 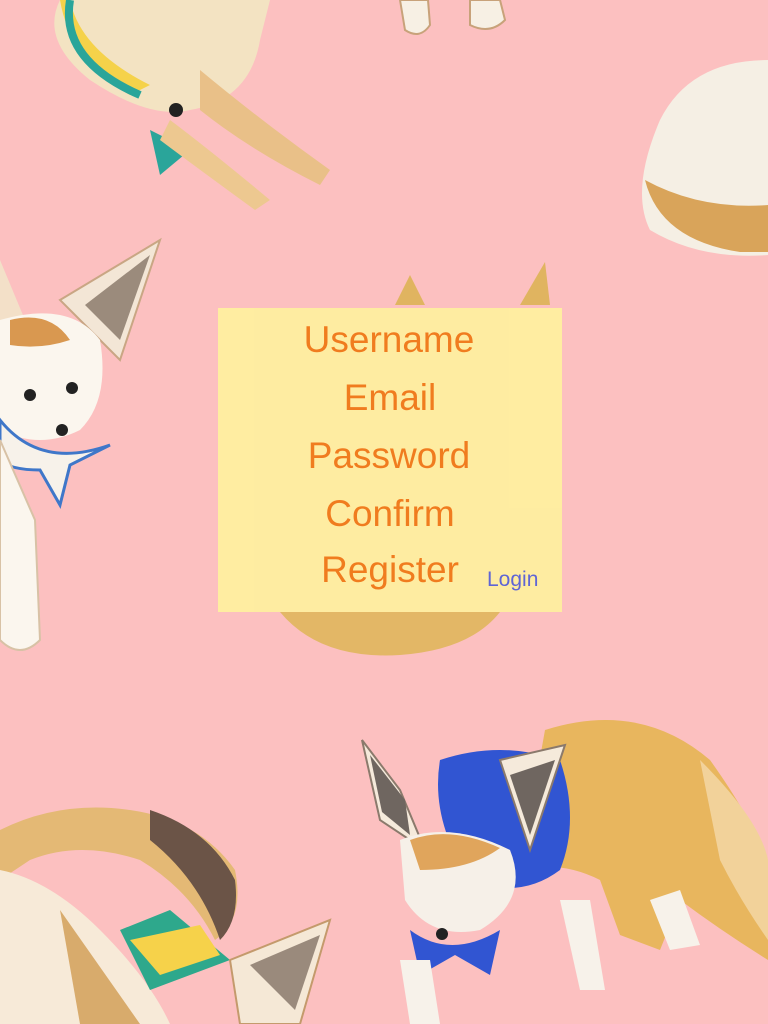 What do you see at coordinates (166, 915) in the screenshot?
I see `fox-illustration-bottom-left` at bounding box center [166, 915].